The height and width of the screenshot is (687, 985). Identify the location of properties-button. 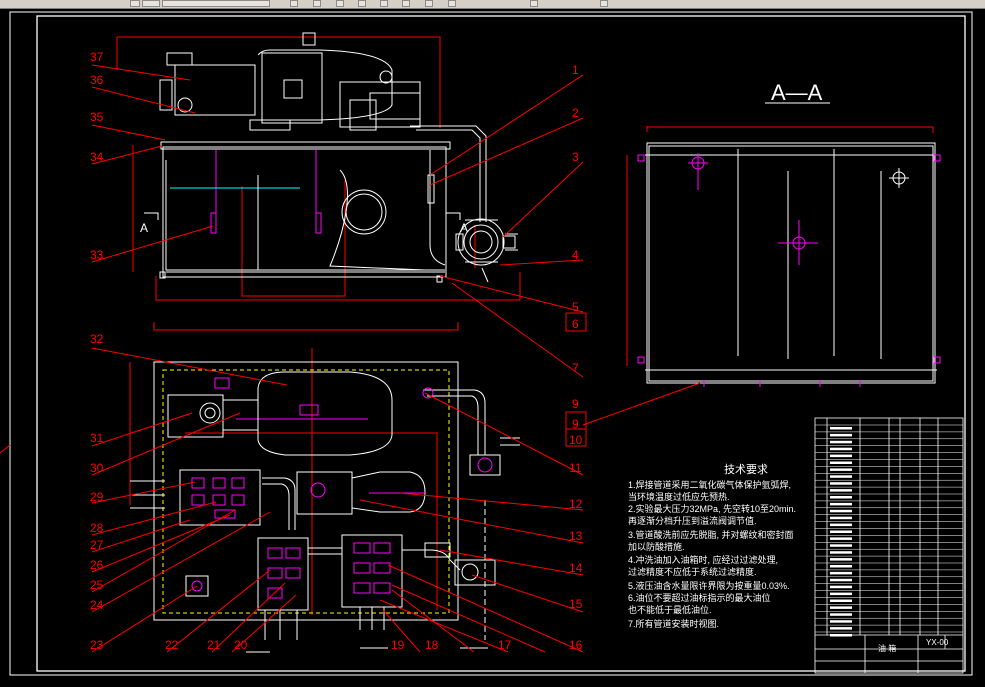
(429, 3).